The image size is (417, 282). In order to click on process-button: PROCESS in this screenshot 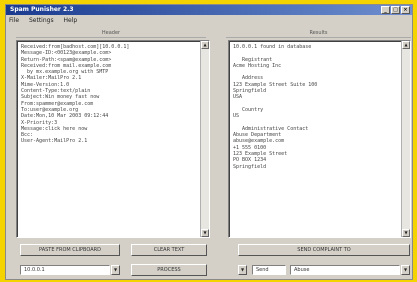, I will do `click(169, 270)`.